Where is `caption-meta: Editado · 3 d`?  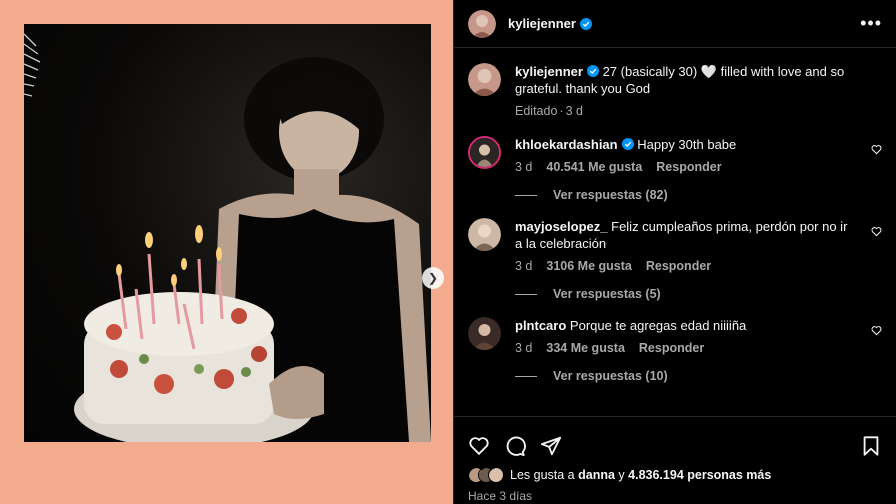
caption-meta: Editado · 3 d is located at coordinates (549, 111).